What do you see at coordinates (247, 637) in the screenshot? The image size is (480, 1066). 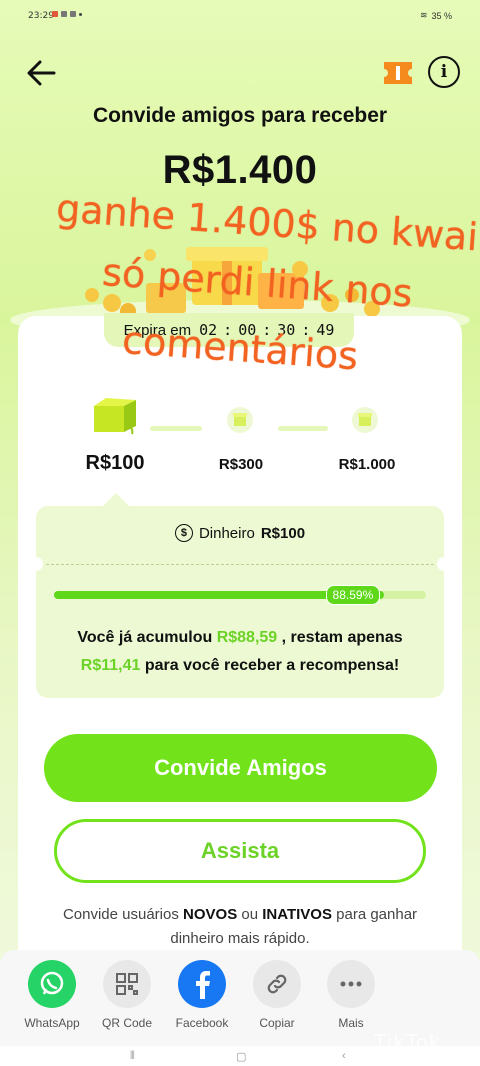 I see `accumulated-amount: R$88,59` at bounding box center [247, 637].